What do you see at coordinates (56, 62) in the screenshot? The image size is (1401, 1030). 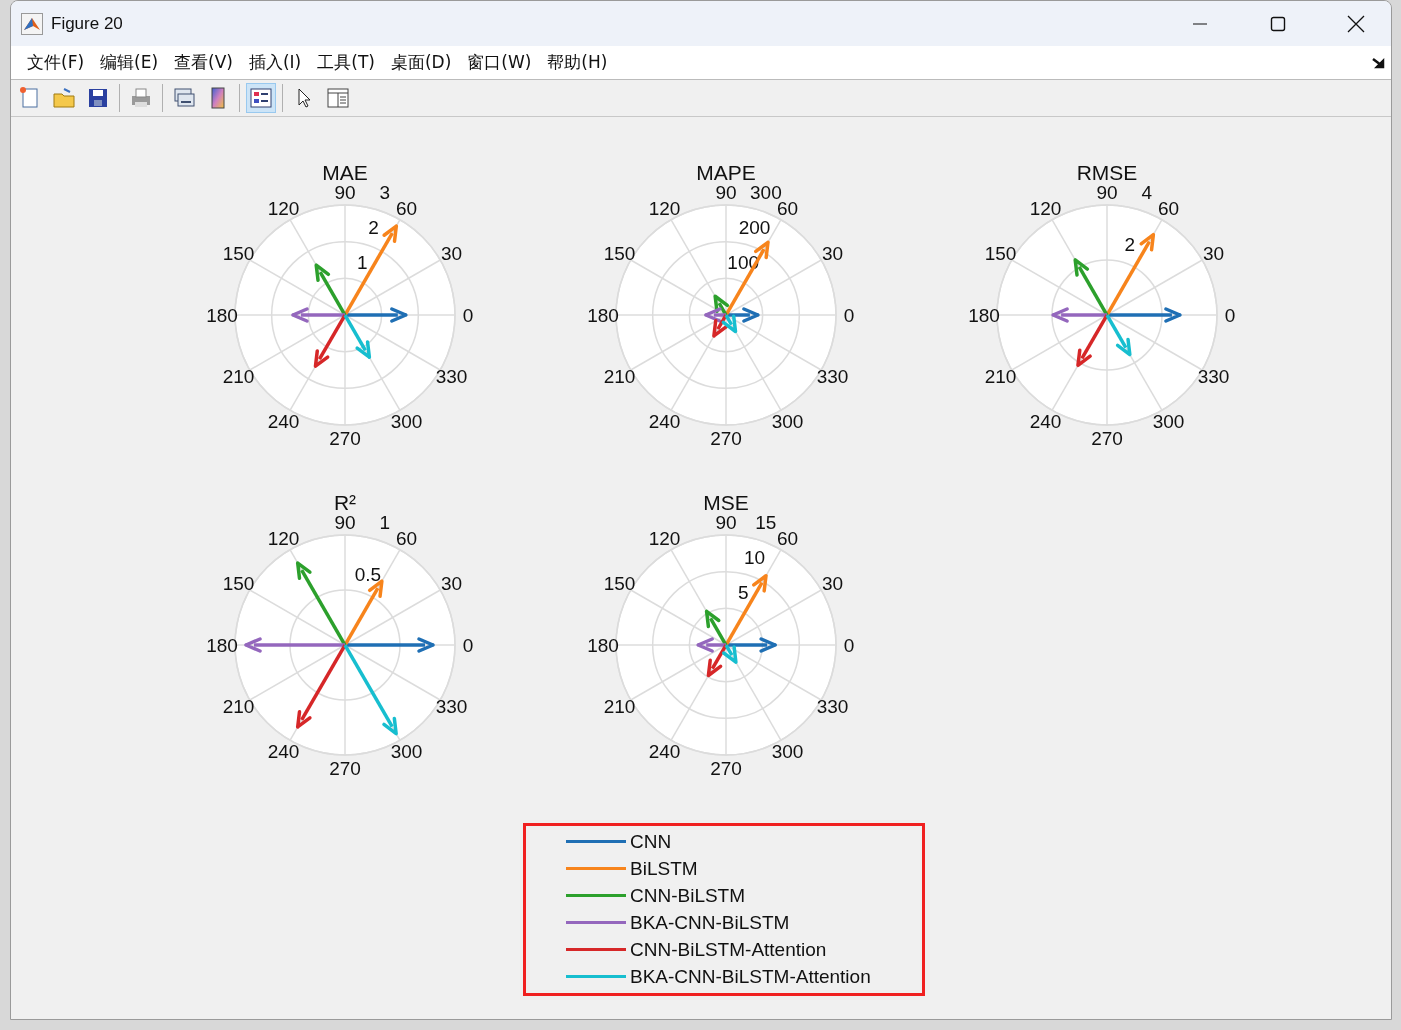 I see `menu-item: 文件(F)` at bounding box center [56, 62].